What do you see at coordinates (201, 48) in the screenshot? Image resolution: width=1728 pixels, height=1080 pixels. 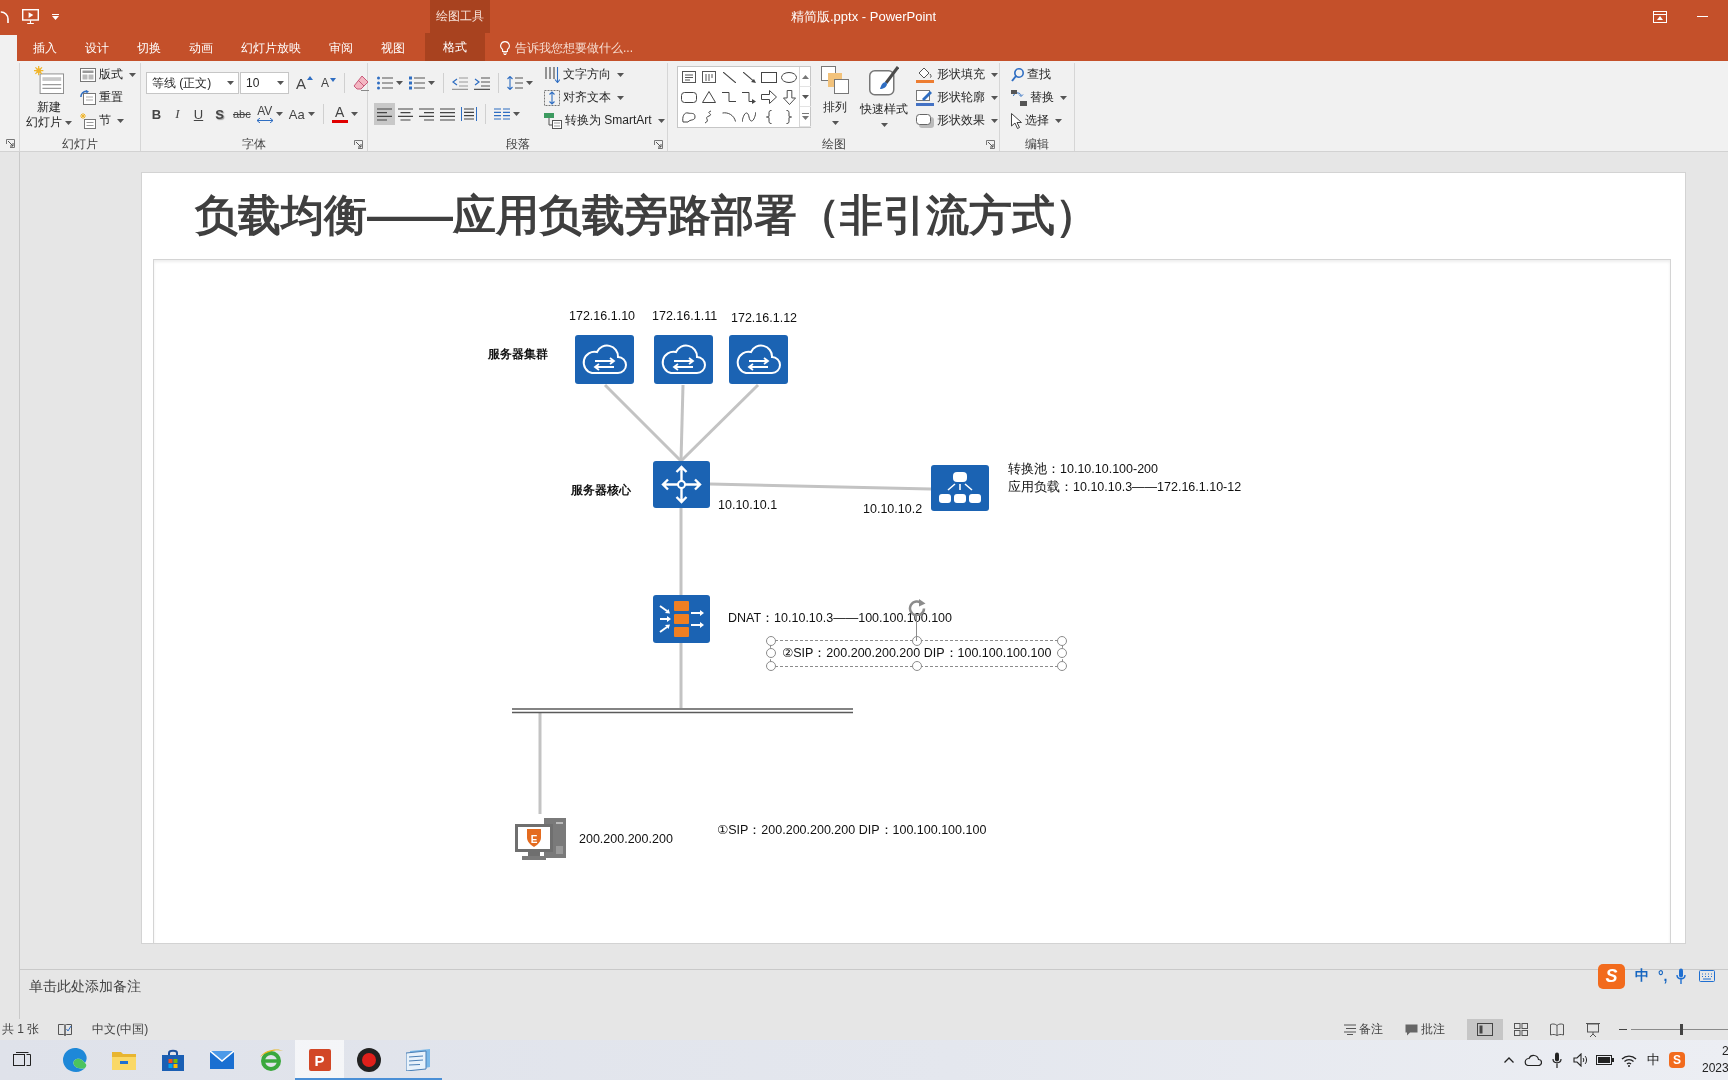 I see `tab: 动画` at bounding box center [201, 48].